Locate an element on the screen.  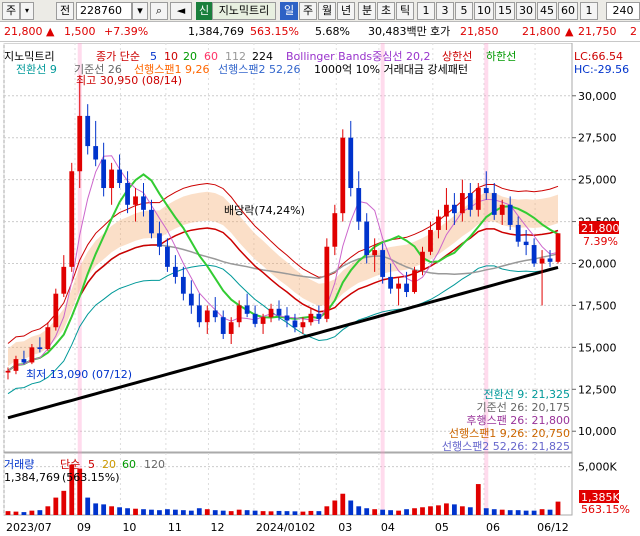
interval-3: 3 is located at coordinates (445, 11).